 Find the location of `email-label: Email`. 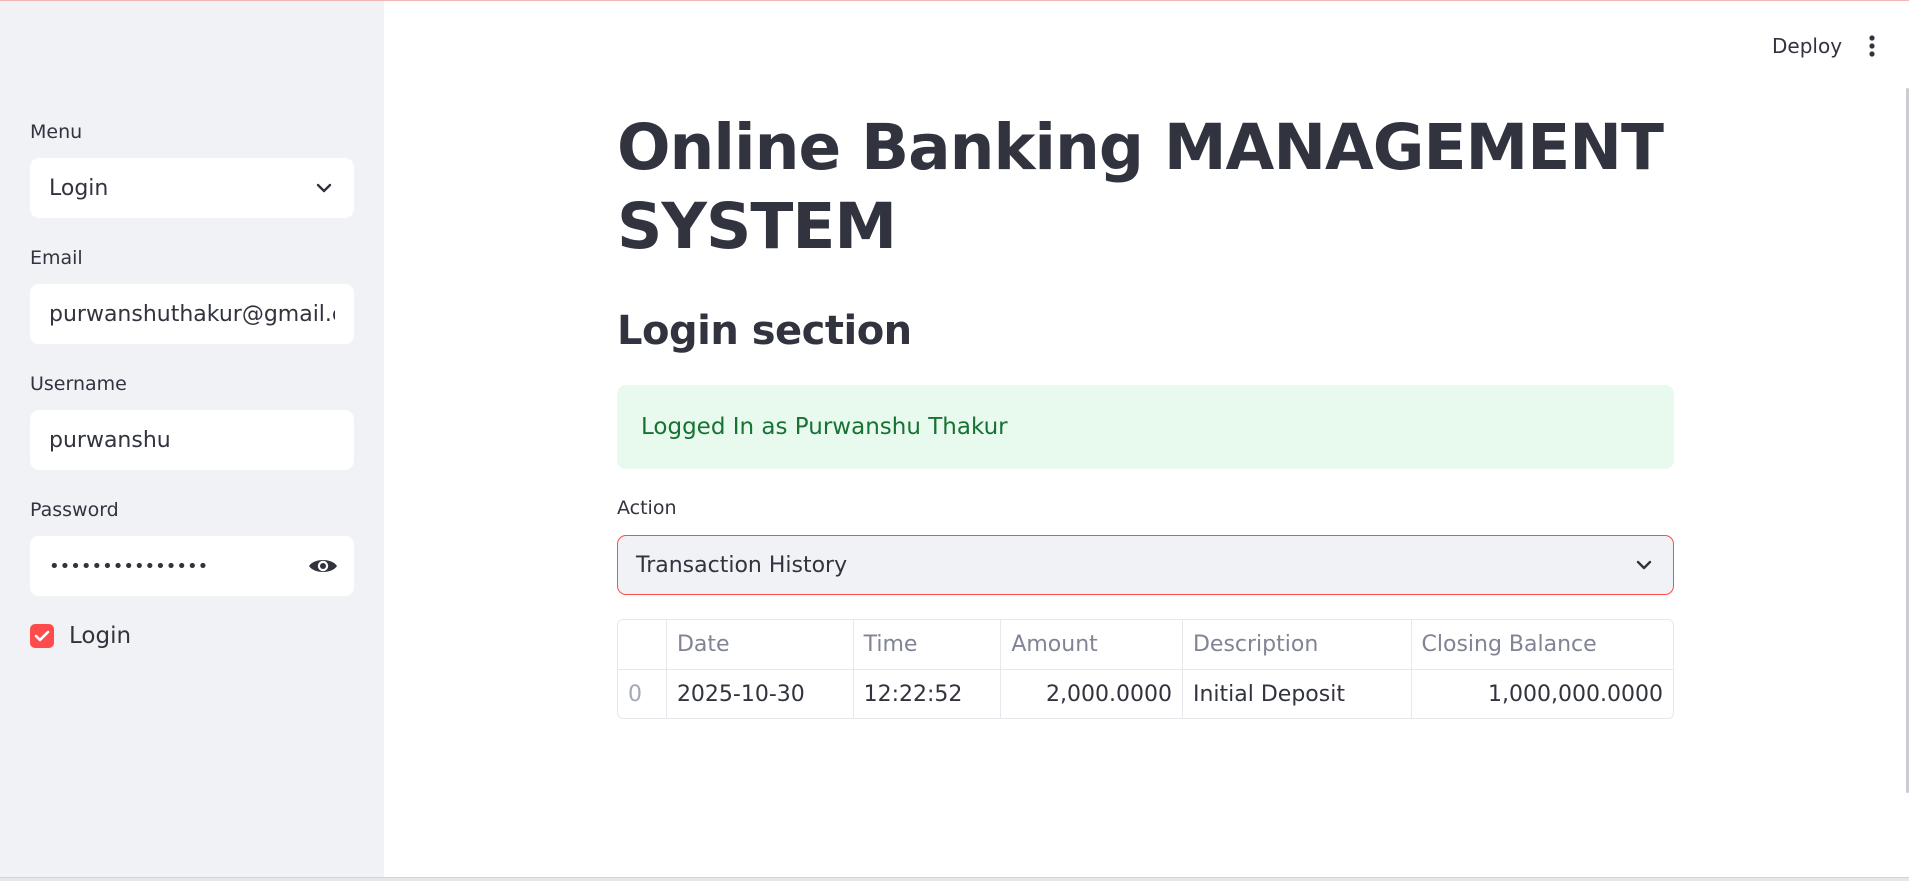

email-label: Email is located at coordinates (56, 258).